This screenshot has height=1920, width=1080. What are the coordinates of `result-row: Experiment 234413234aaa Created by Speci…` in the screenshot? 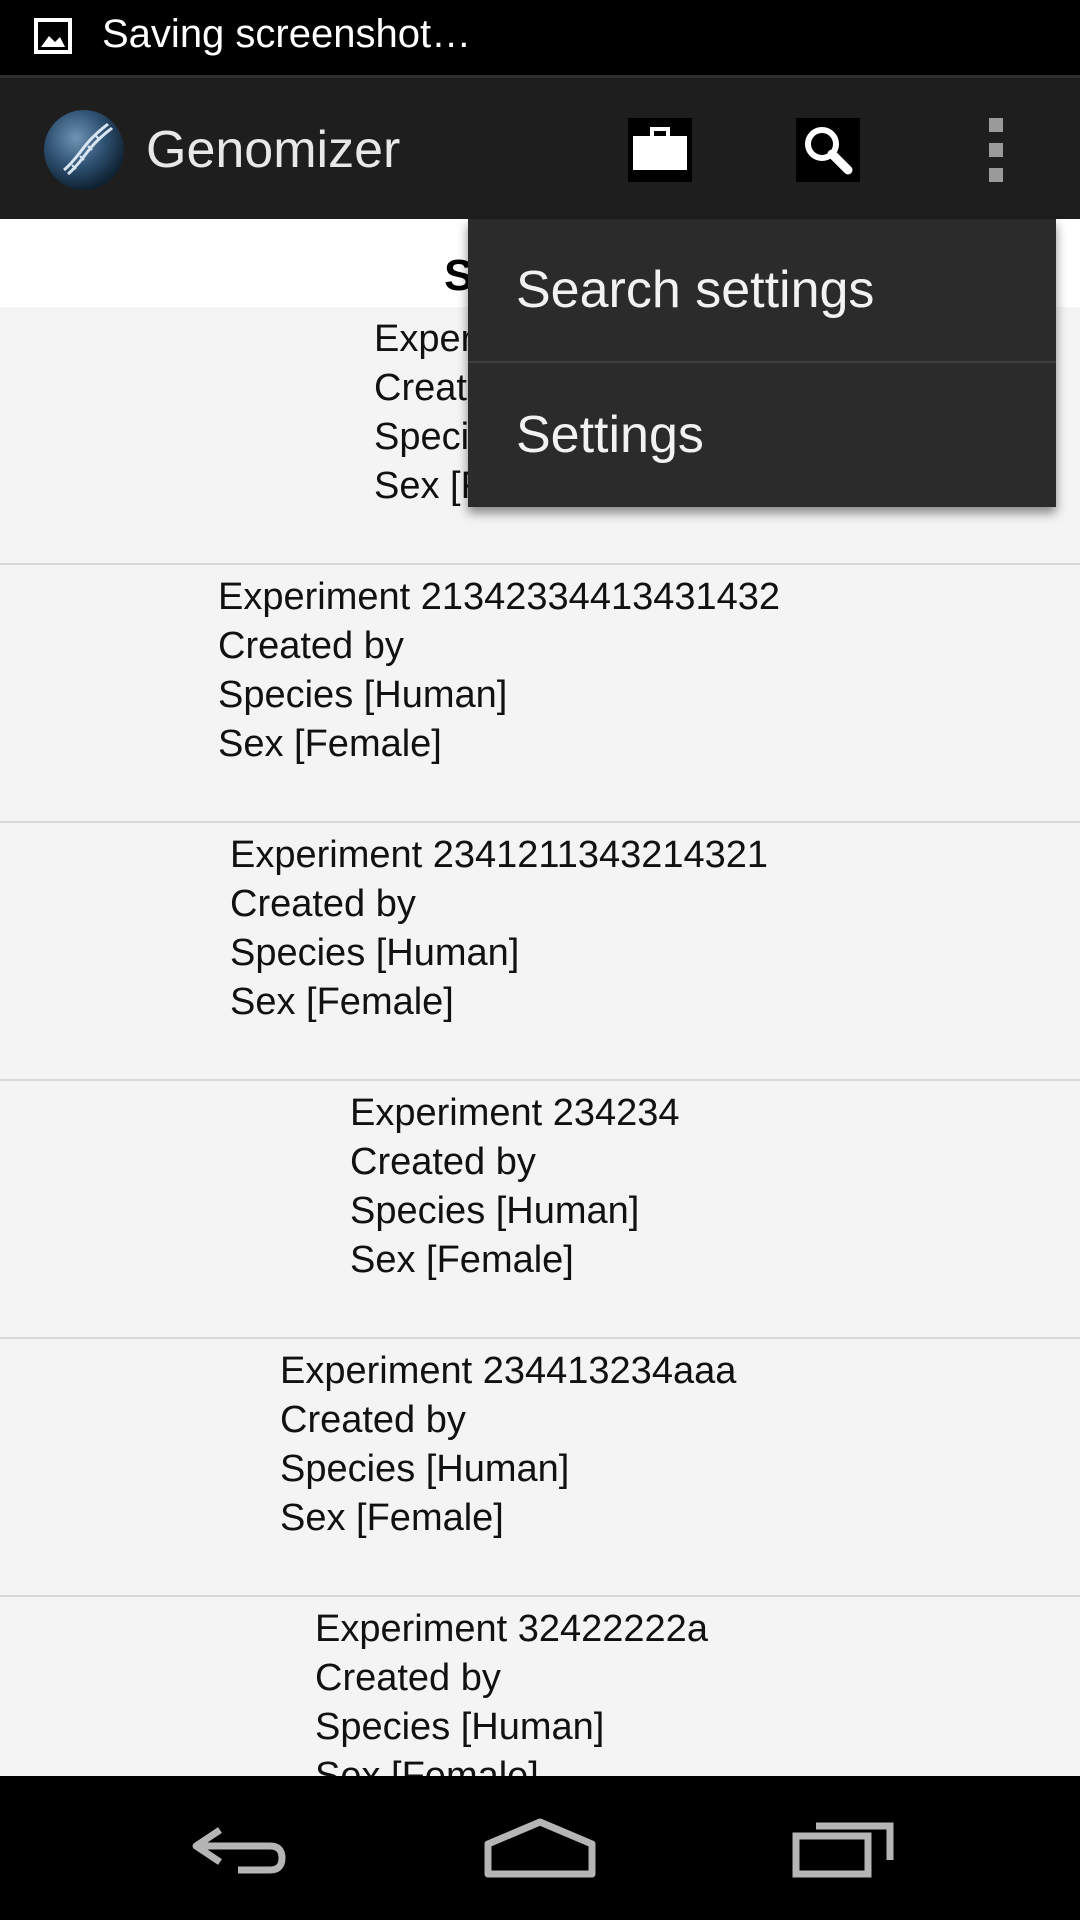 It's located at (540, 1468).